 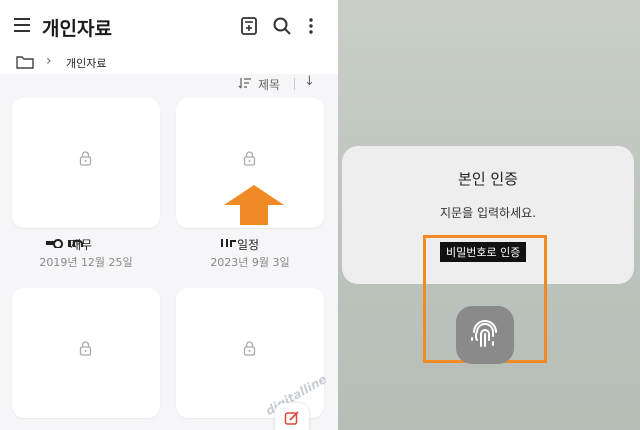 What do you see at coordinates (488, 179) in the screenshot?
I see `dialog-title: 본인 인증` at bounding box center [488, 179].